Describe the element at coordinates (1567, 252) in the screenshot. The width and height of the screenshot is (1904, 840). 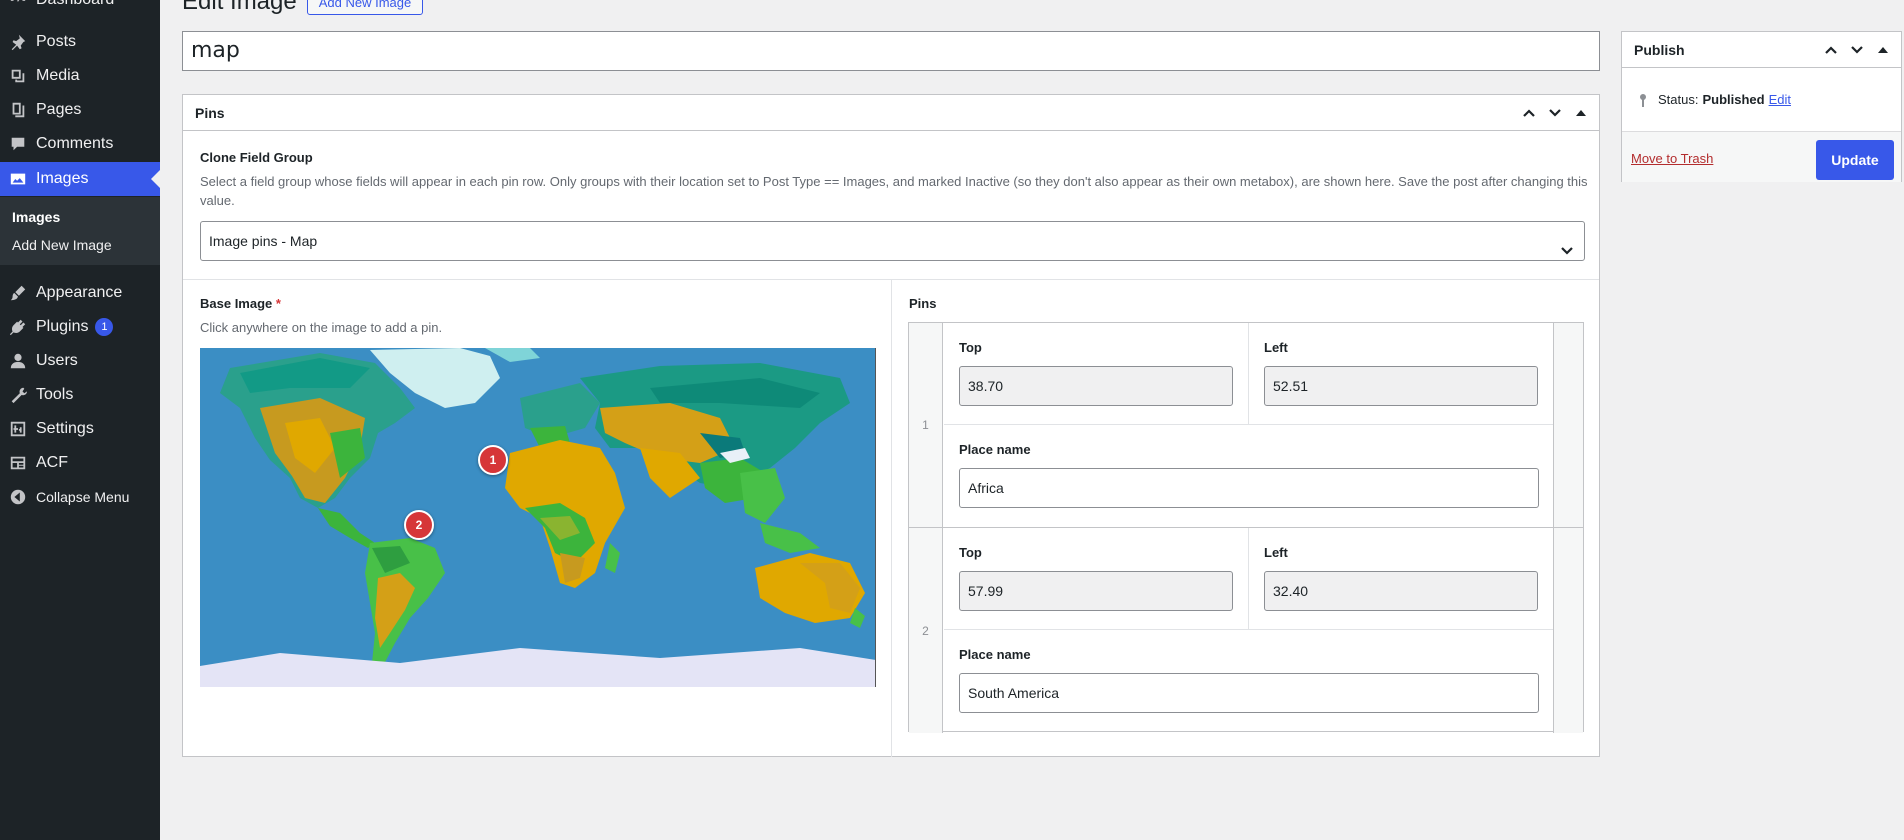
I see `chevron-down-icon` at that location.